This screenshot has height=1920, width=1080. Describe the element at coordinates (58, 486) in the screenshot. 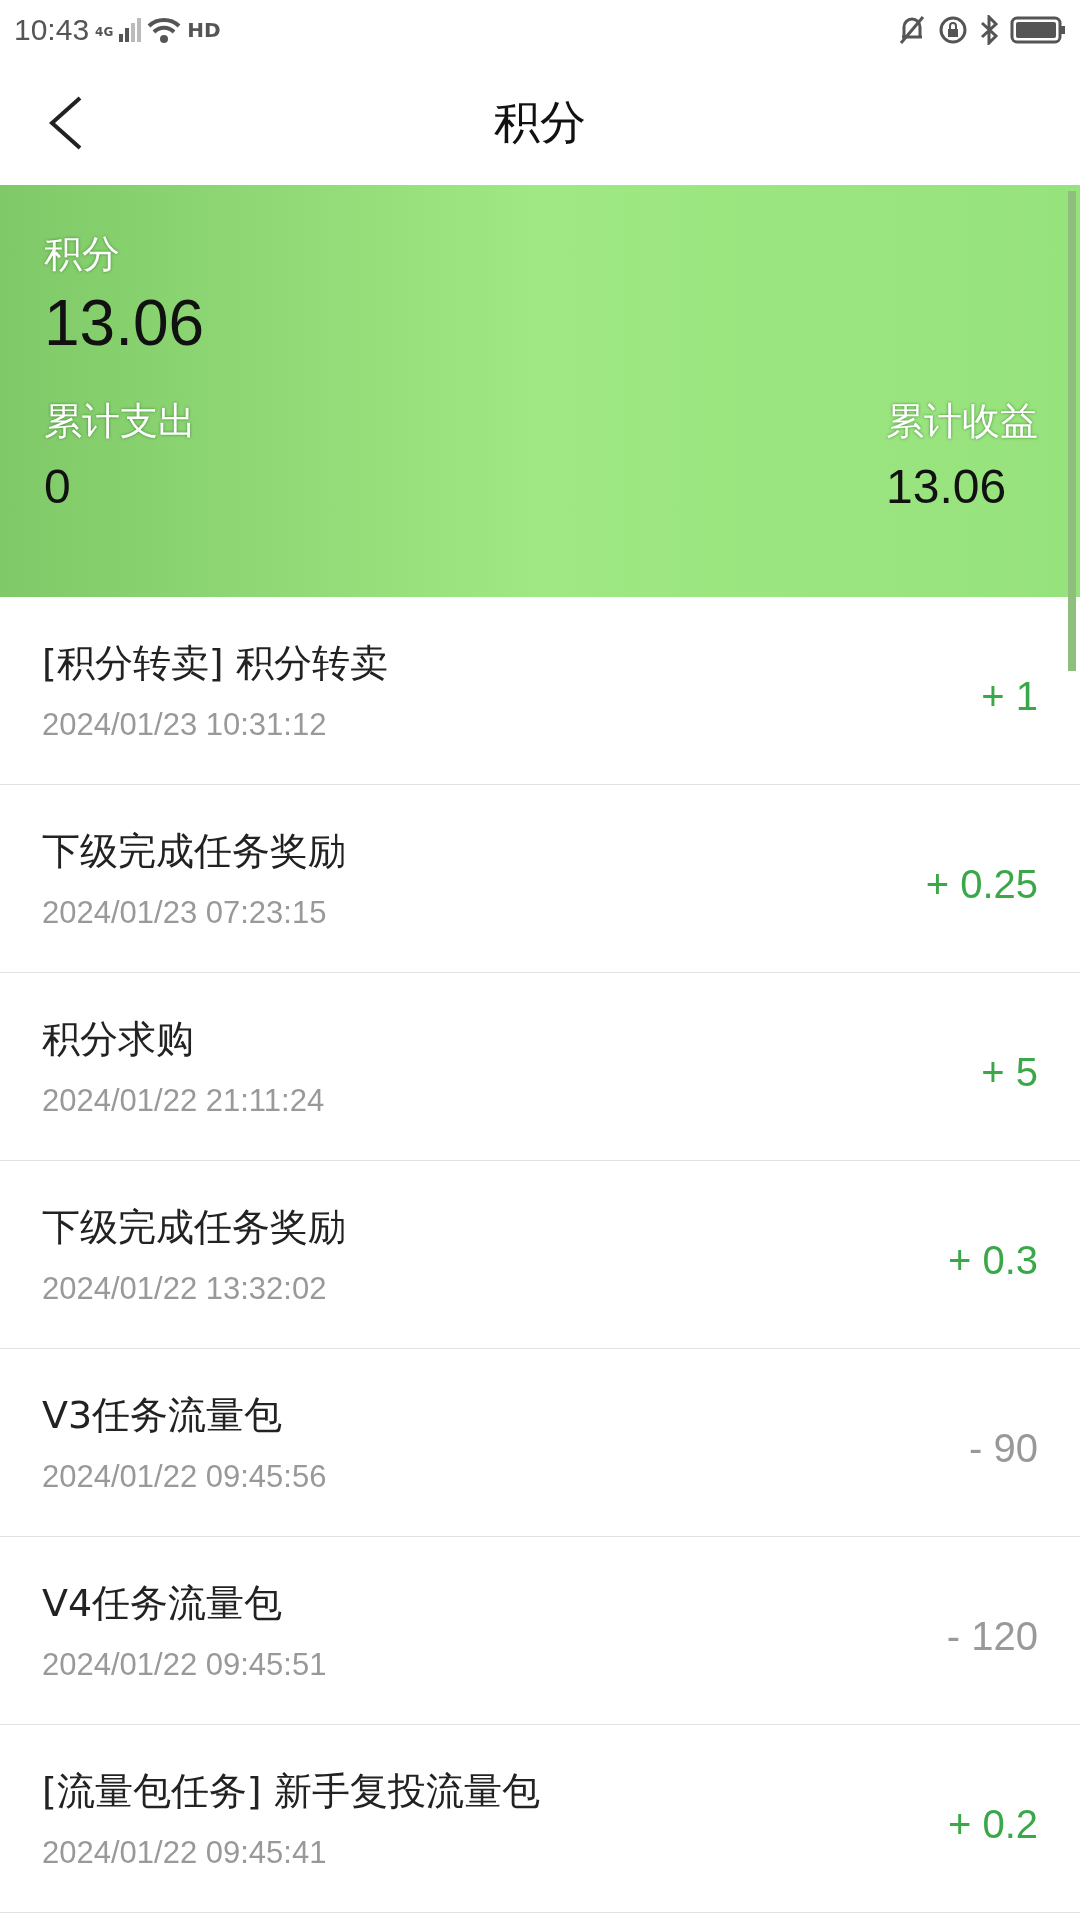

I see `spent-value: 0` at that location.